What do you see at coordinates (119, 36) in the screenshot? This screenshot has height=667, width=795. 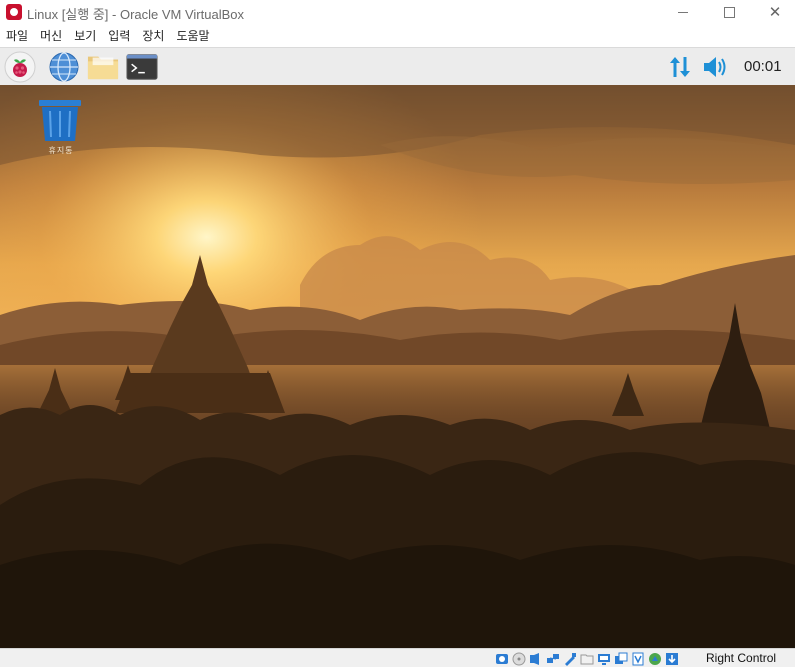 I see `menu-input: 입력` at bounding box center [119, 36].